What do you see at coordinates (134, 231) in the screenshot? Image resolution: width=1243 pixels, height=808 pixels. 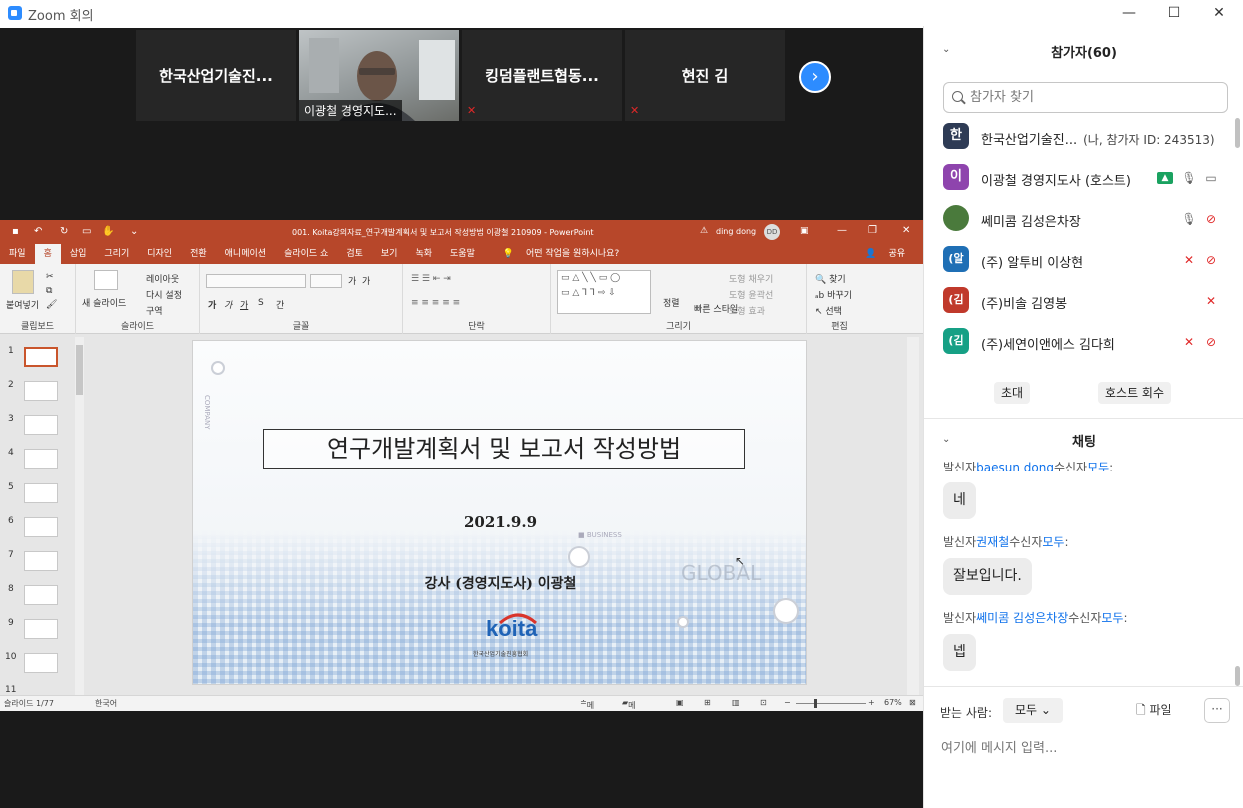 I see `customize-toolbar-icon: ⌄` at bounding box center [134, 231].